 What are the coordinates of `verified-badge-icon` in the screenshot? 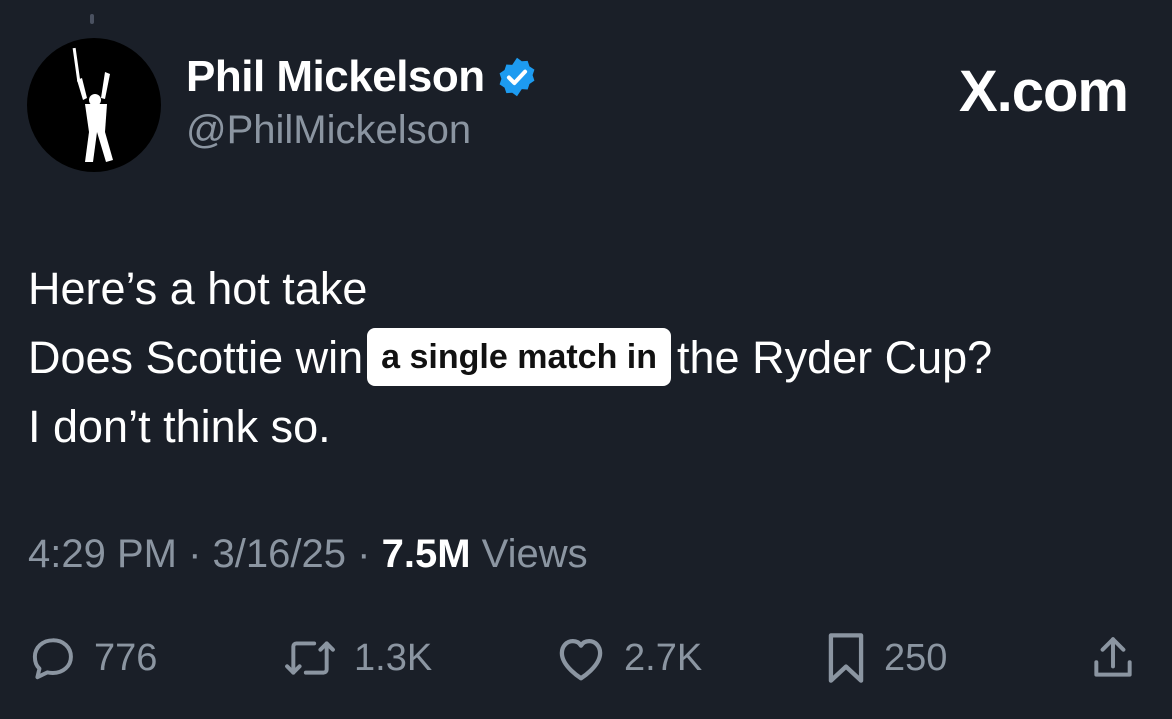 It's located at (517, 77).